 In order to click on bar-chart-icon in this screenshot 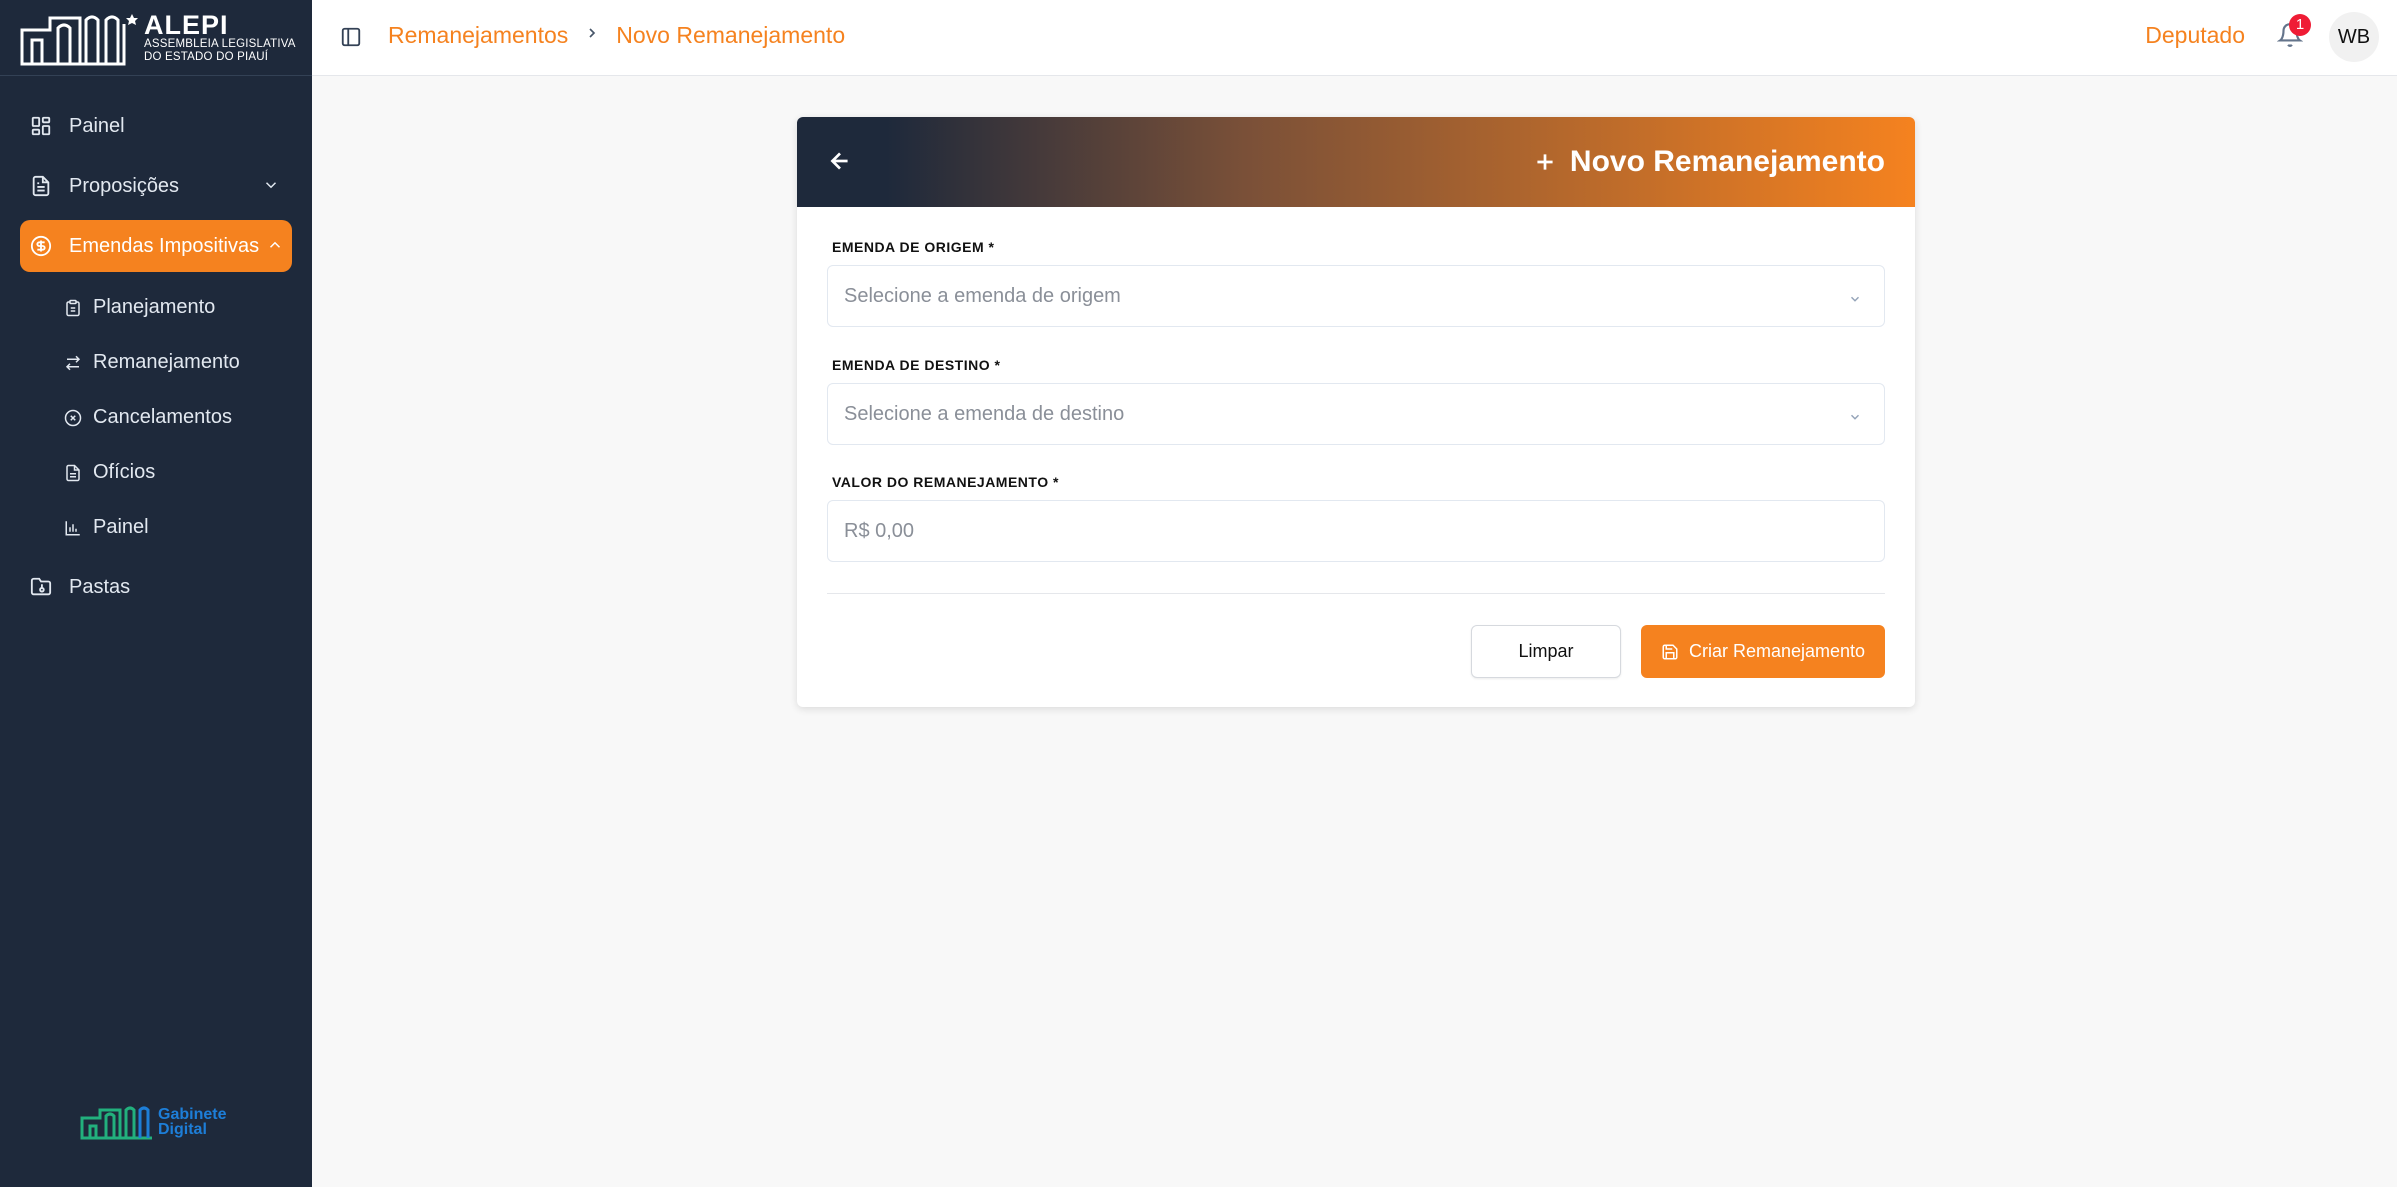, I will do `click(73, 528)`.